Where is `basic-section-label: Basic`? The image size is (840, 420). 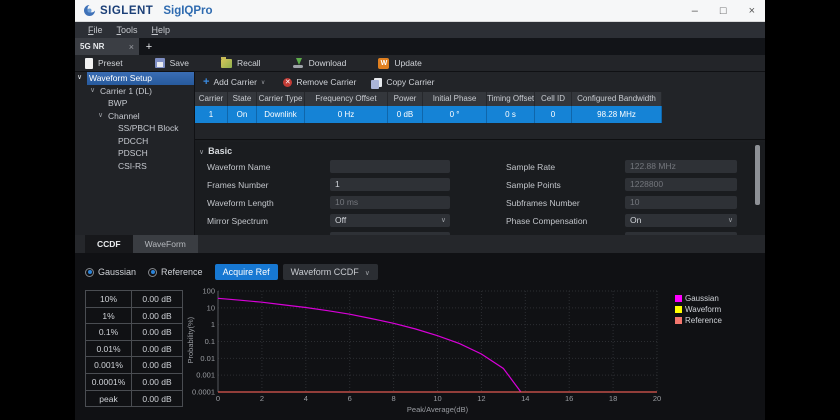
basic-section-label: Basic is located at coordinates (220, 151).